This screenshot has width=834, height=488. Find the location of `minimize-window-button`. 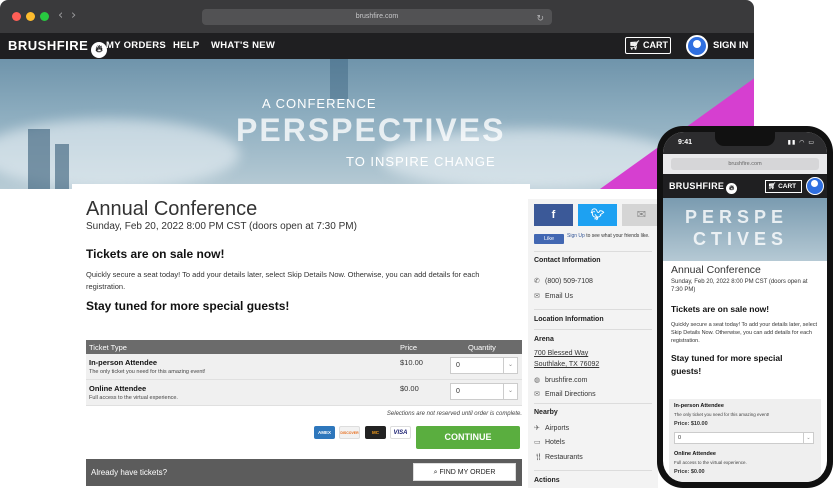

minimize-window-button is located at coordinates (30, 16).